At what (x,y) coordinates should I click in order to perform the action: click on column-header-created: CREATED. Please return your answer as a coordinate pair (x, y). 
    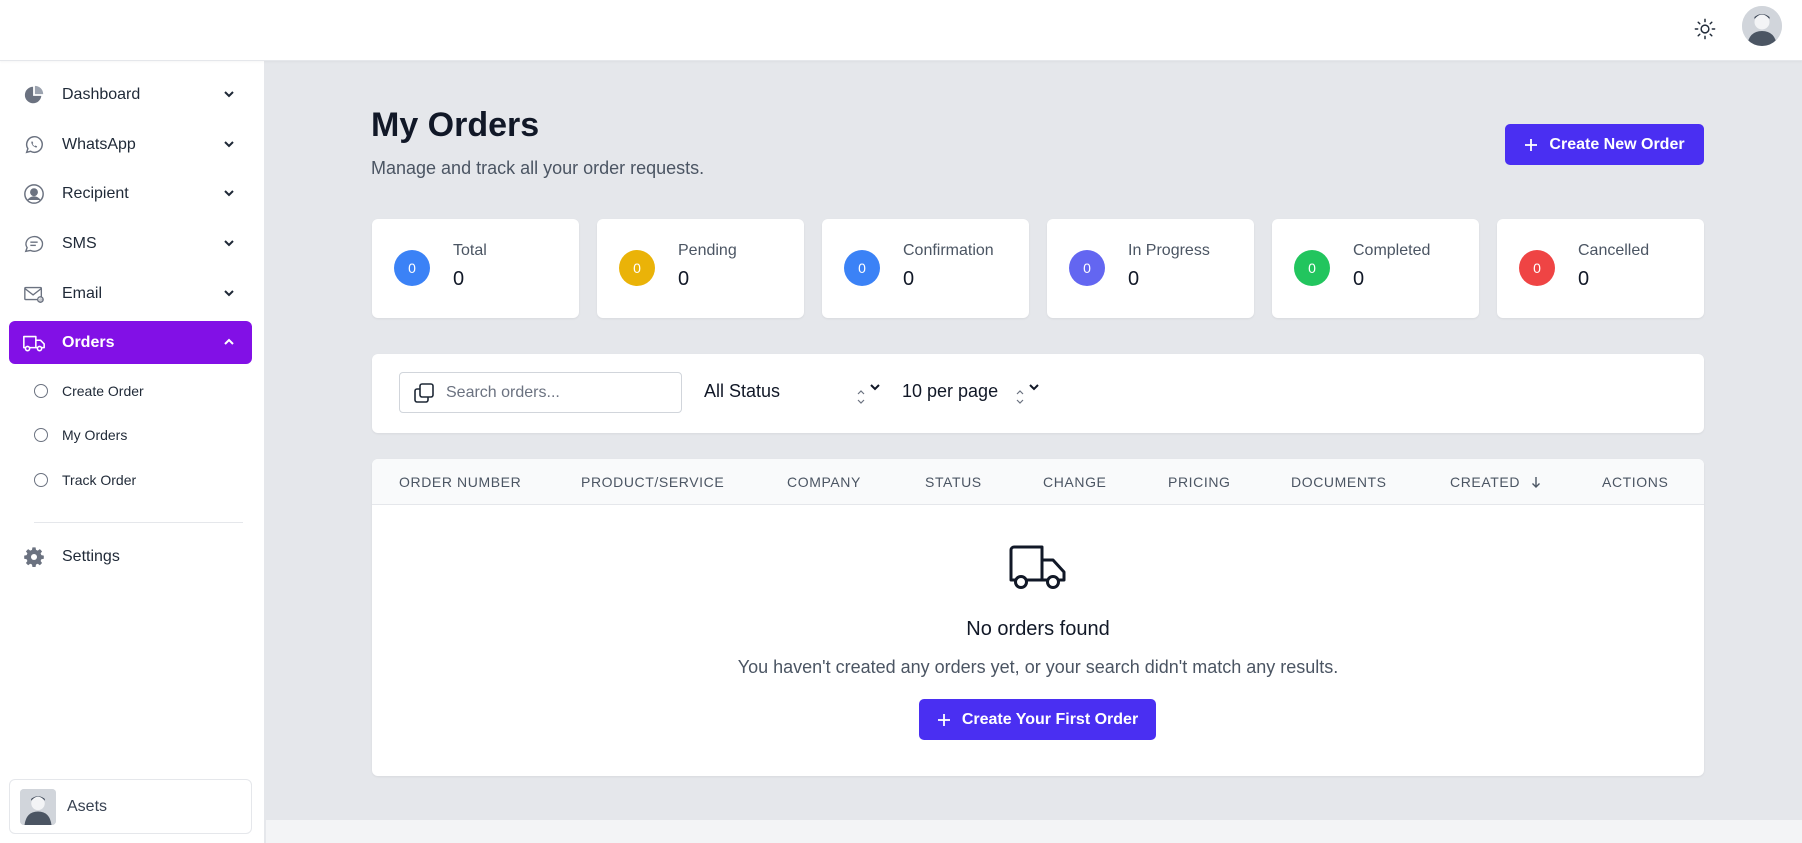
    Looking at the image, I should click on (1495, 482).